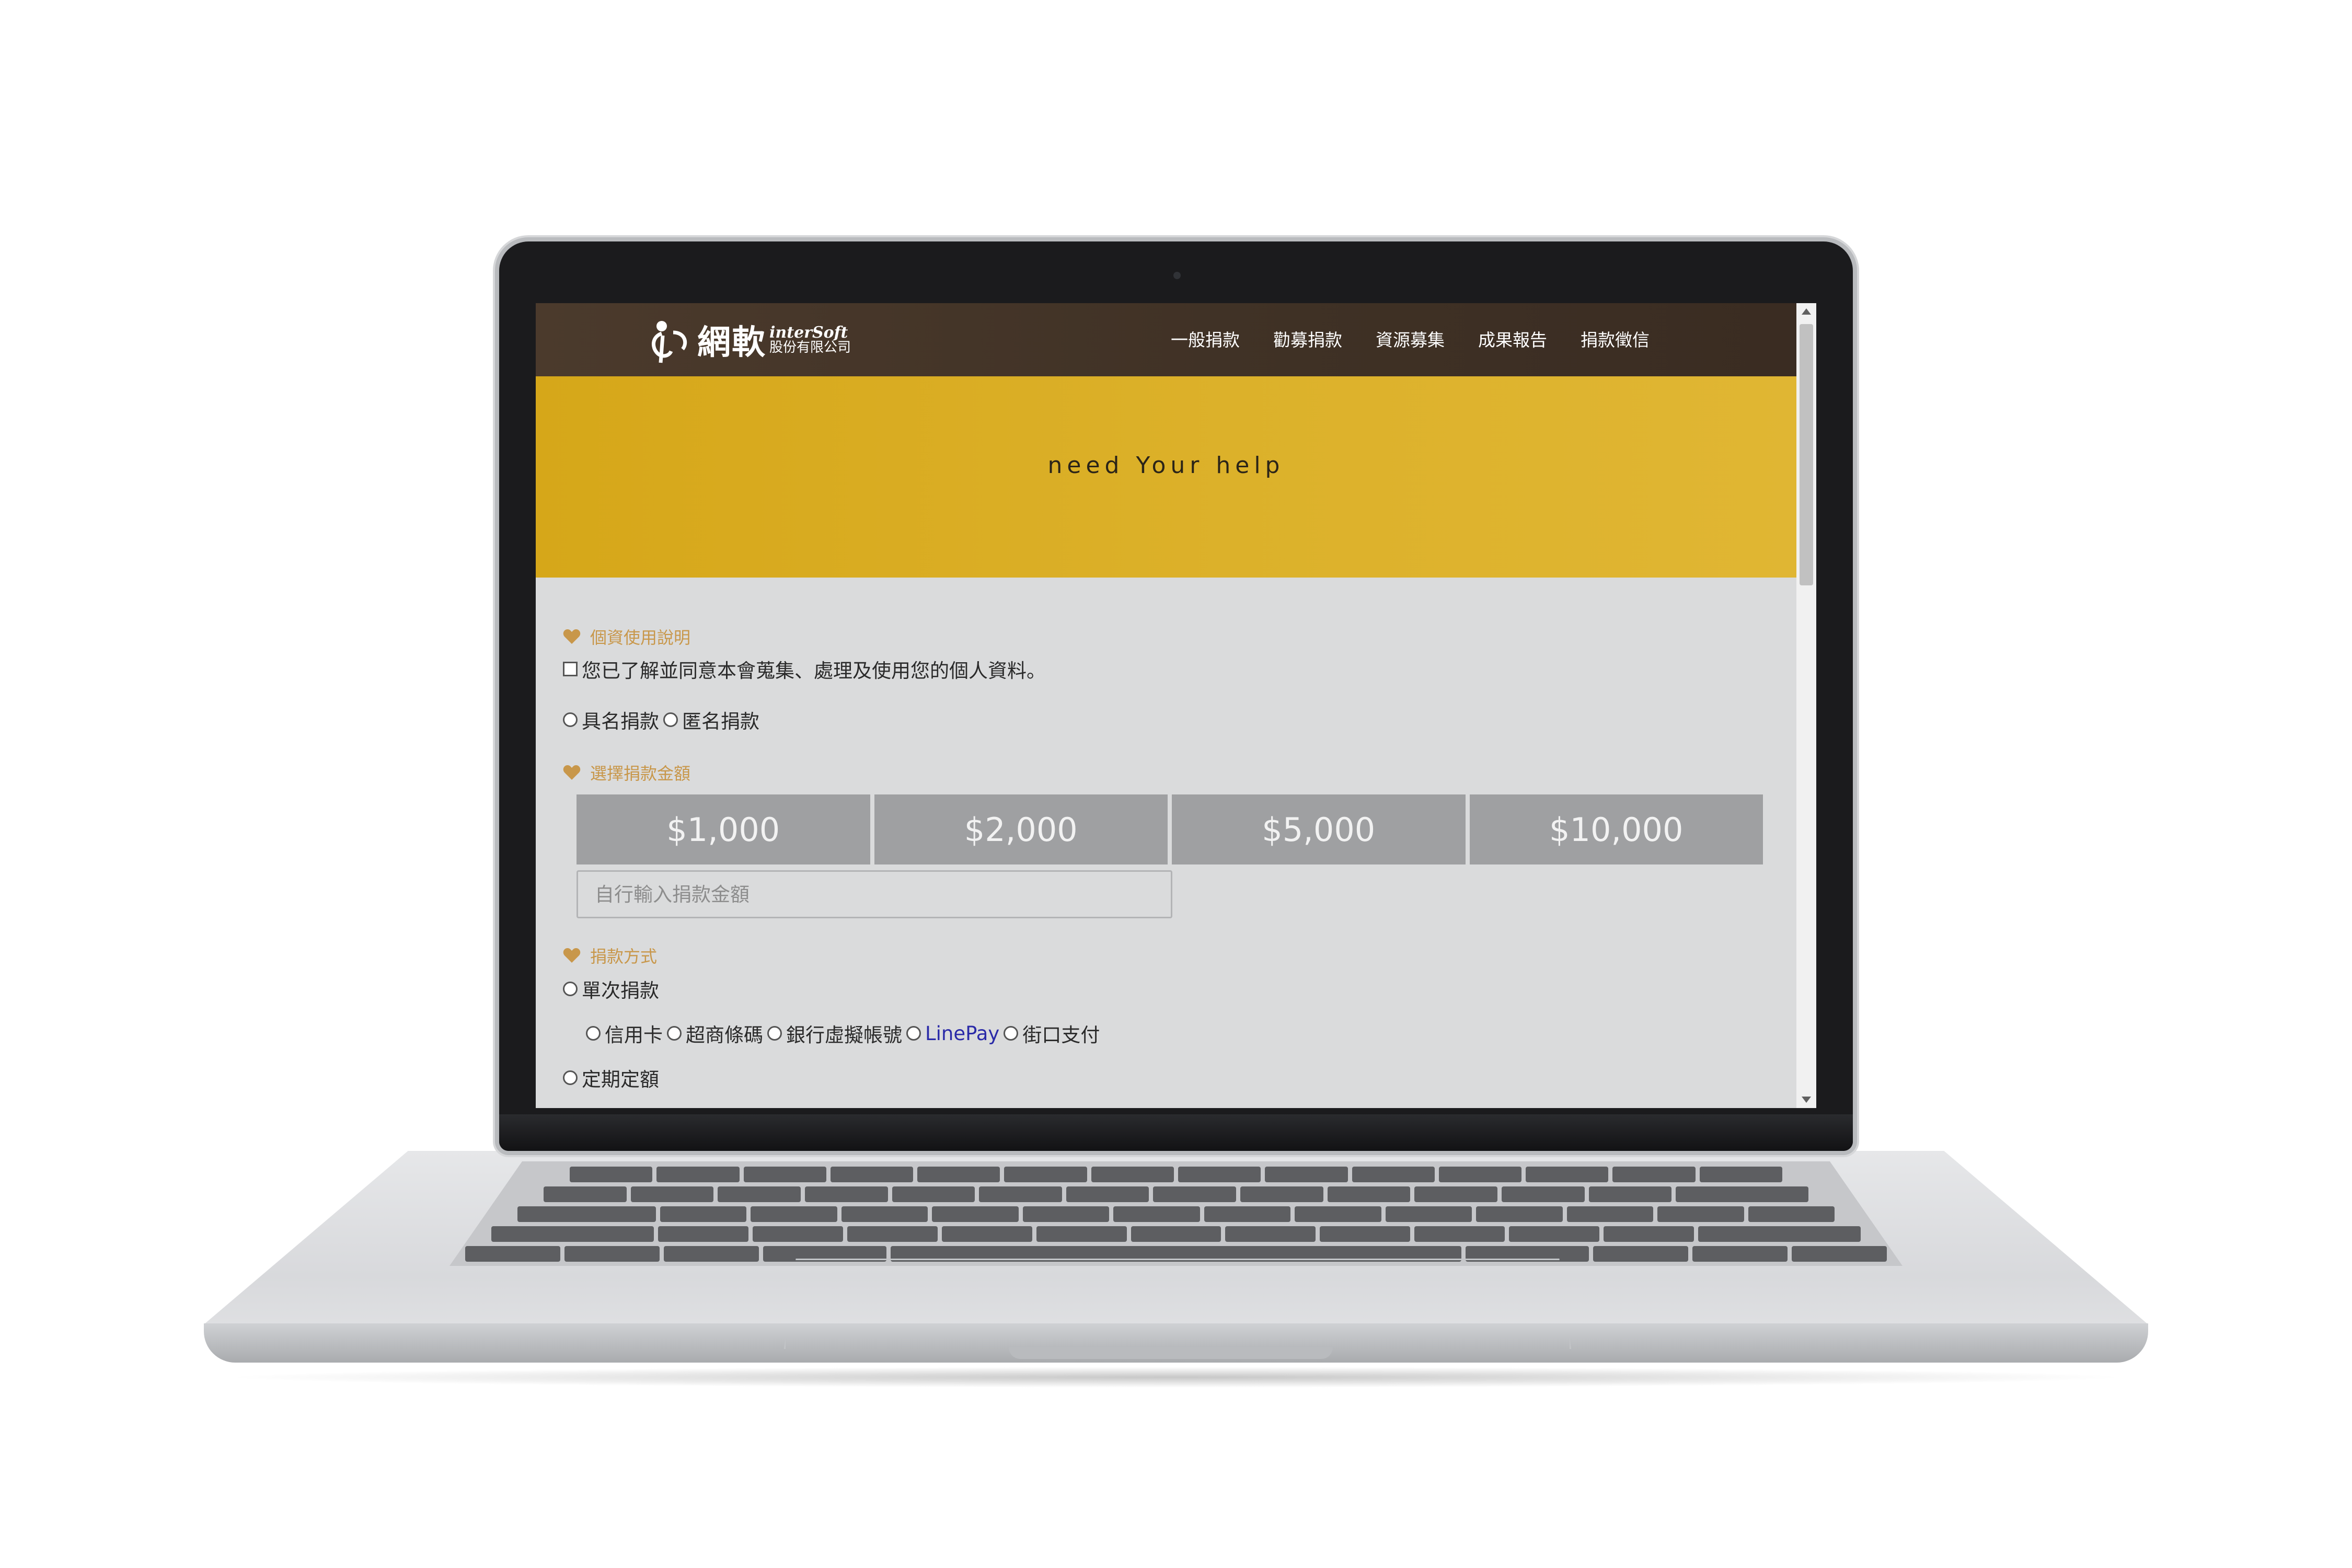 This screenshot has height=1568, width=2352. I want to click on main-nav: 一般捐款 勸募捐款 資源募集 成果報告 捐款徵信, so click(1427, 340).